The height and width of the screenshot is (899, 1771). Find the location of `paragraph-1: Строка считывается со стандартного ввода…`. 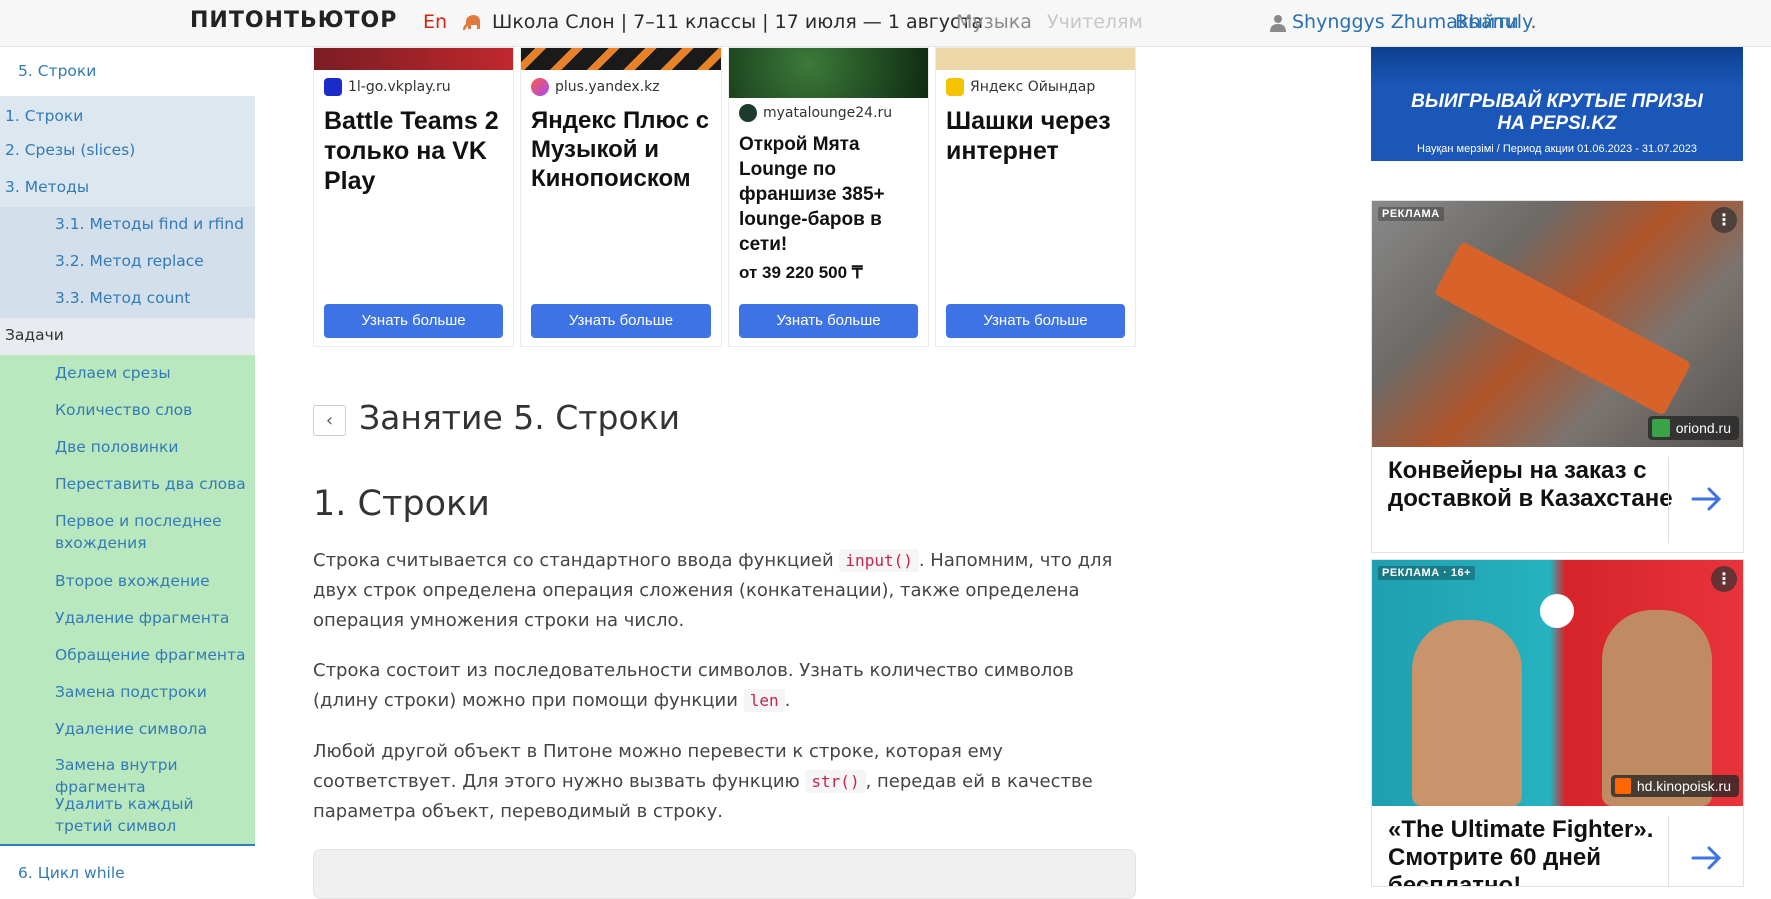

paragraph-1: Строка считывается со стандартного ввода… is located at coordinates (728, 591).